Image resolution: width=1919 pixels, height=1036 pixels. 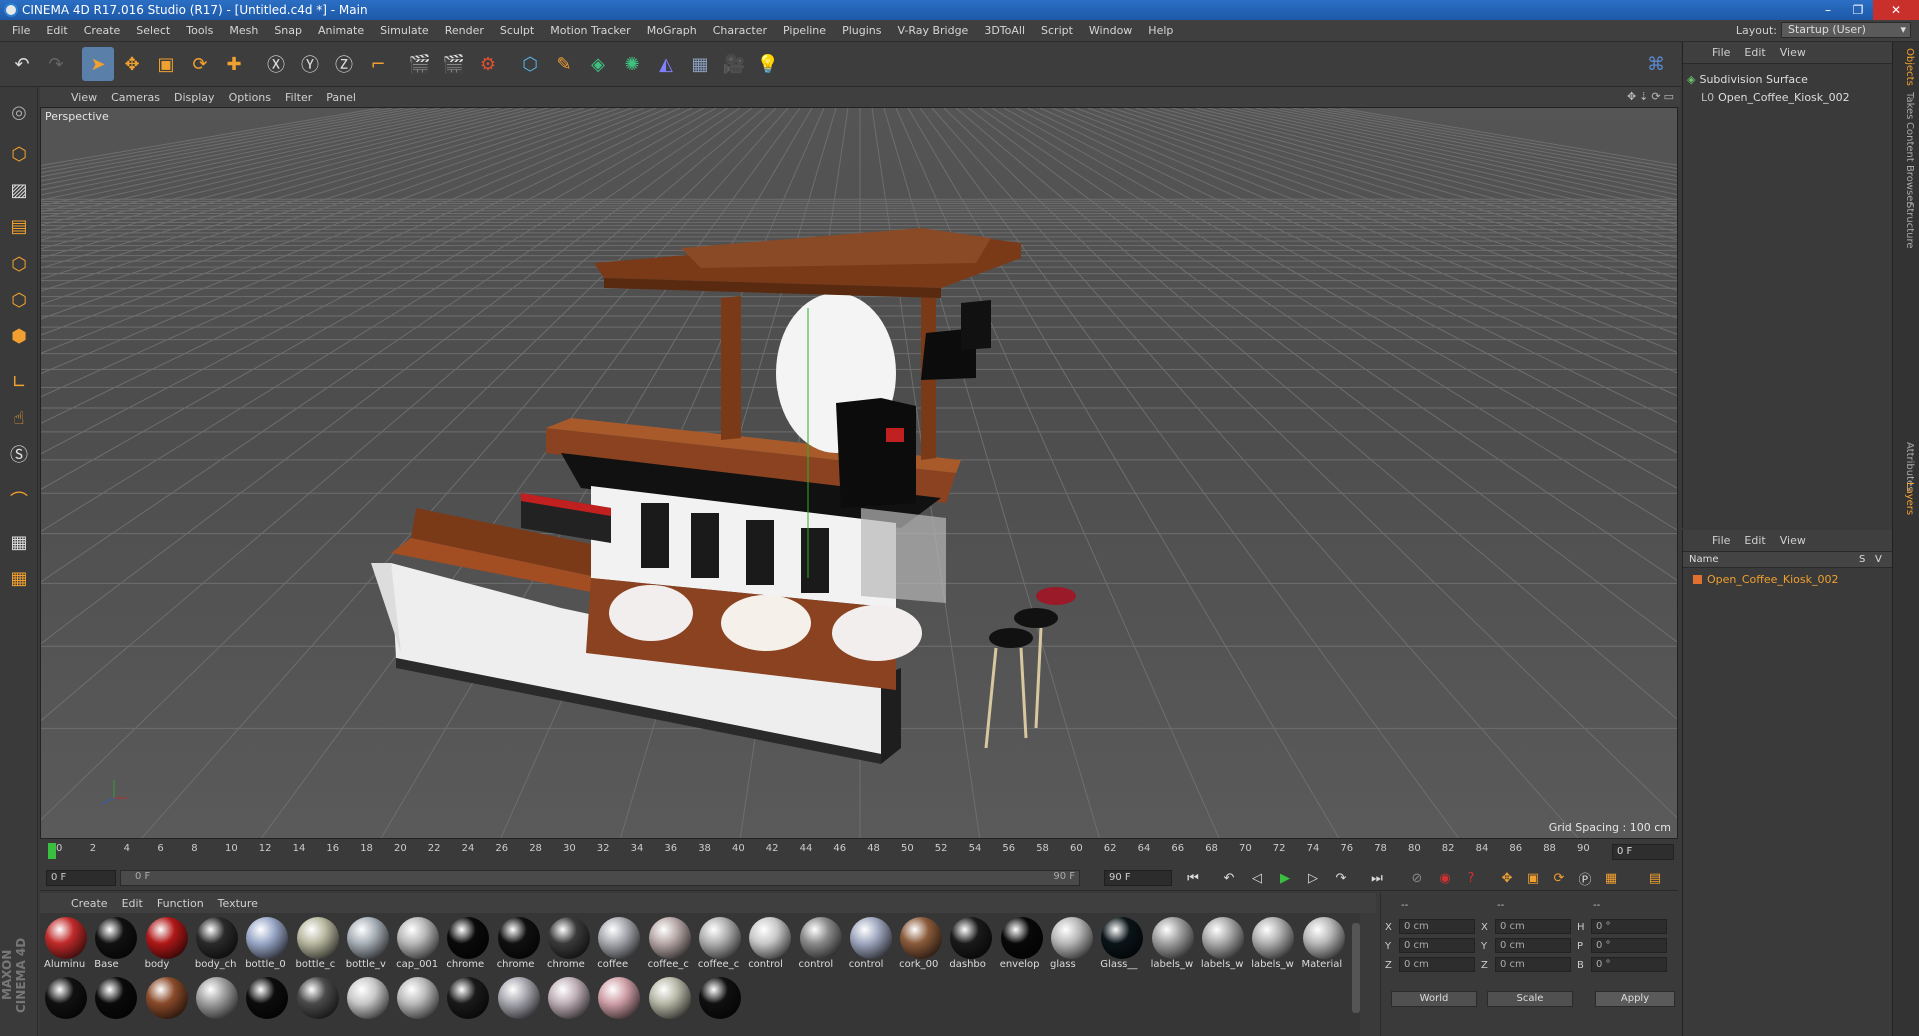 I want to click on start-frame-field: 0 F, so click(x=81, y=878).